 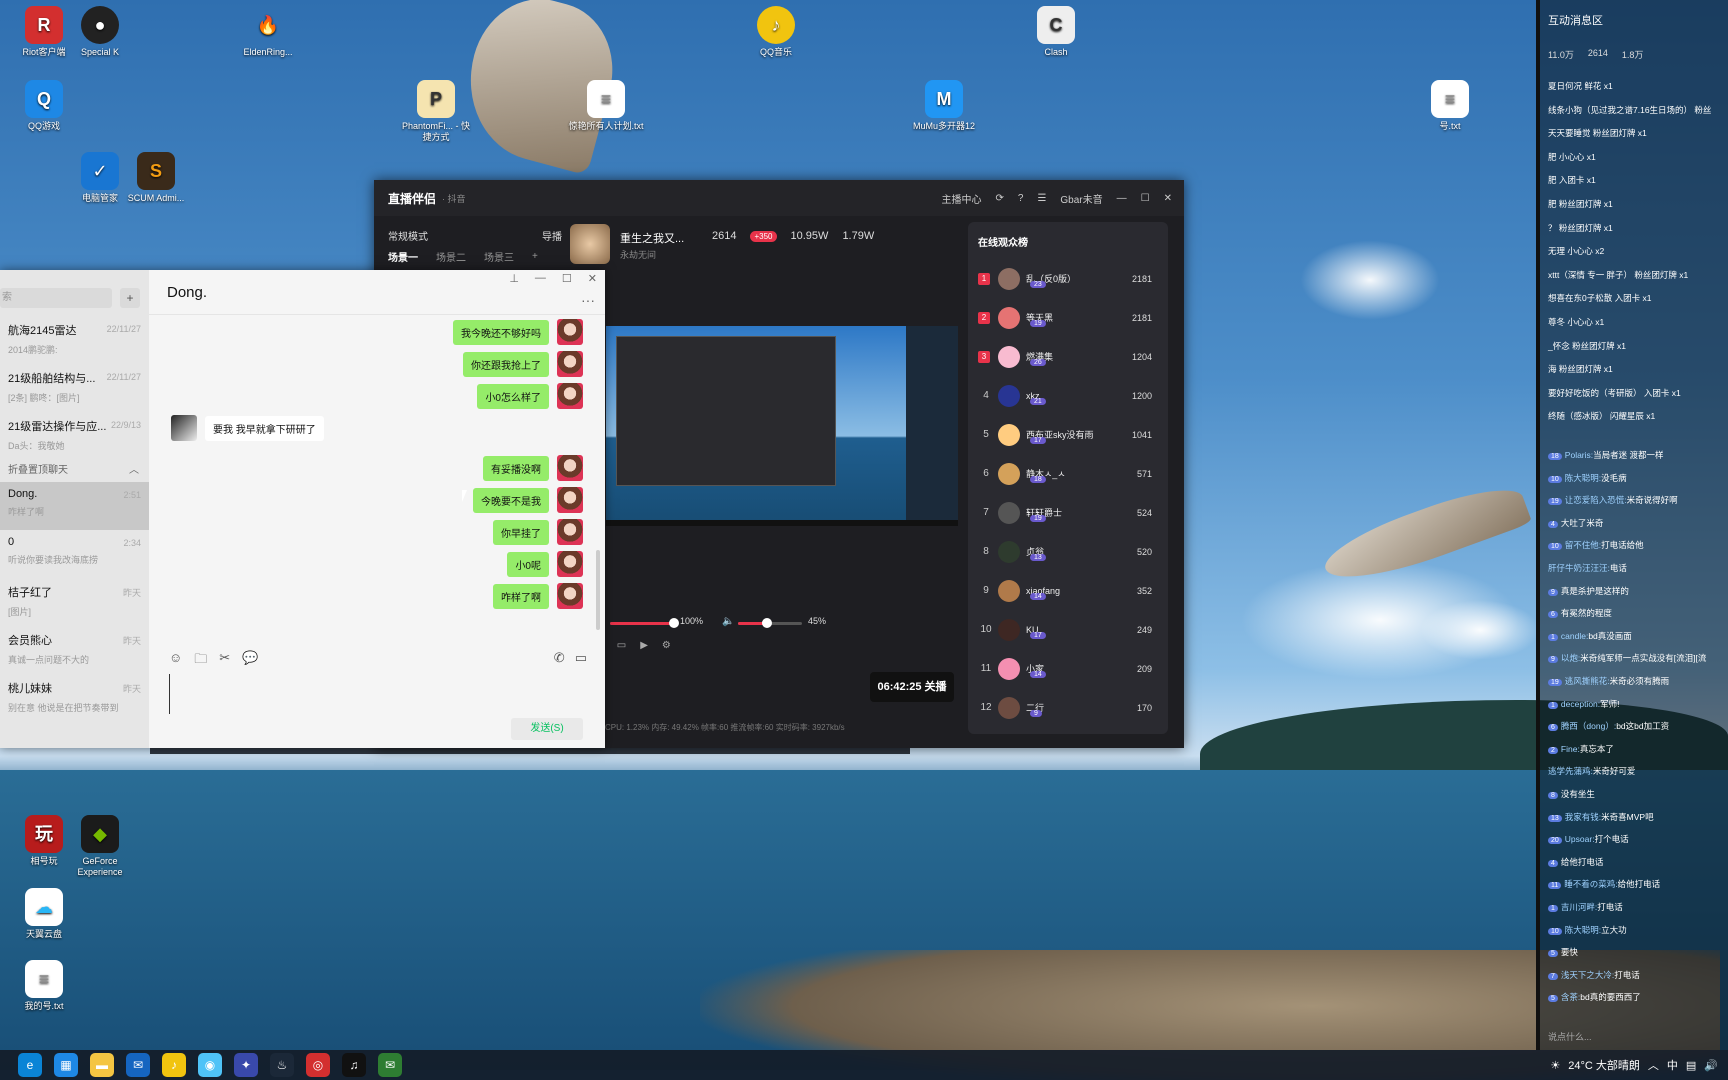 What do you see at coordinates (102, 1065) in the screenshot?
I see `file-explorer-icon: ▬` at bounding box center [102, 1065].